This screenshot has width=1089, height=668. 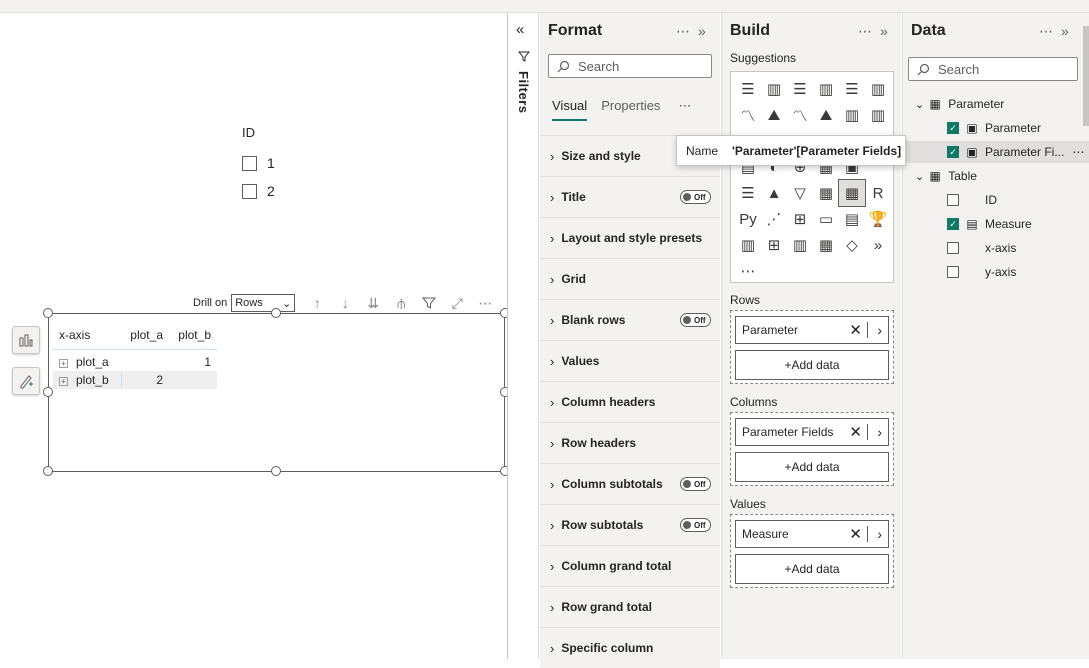 I want to click on visual-type-icon: ▭, so click(x=826, y=219).